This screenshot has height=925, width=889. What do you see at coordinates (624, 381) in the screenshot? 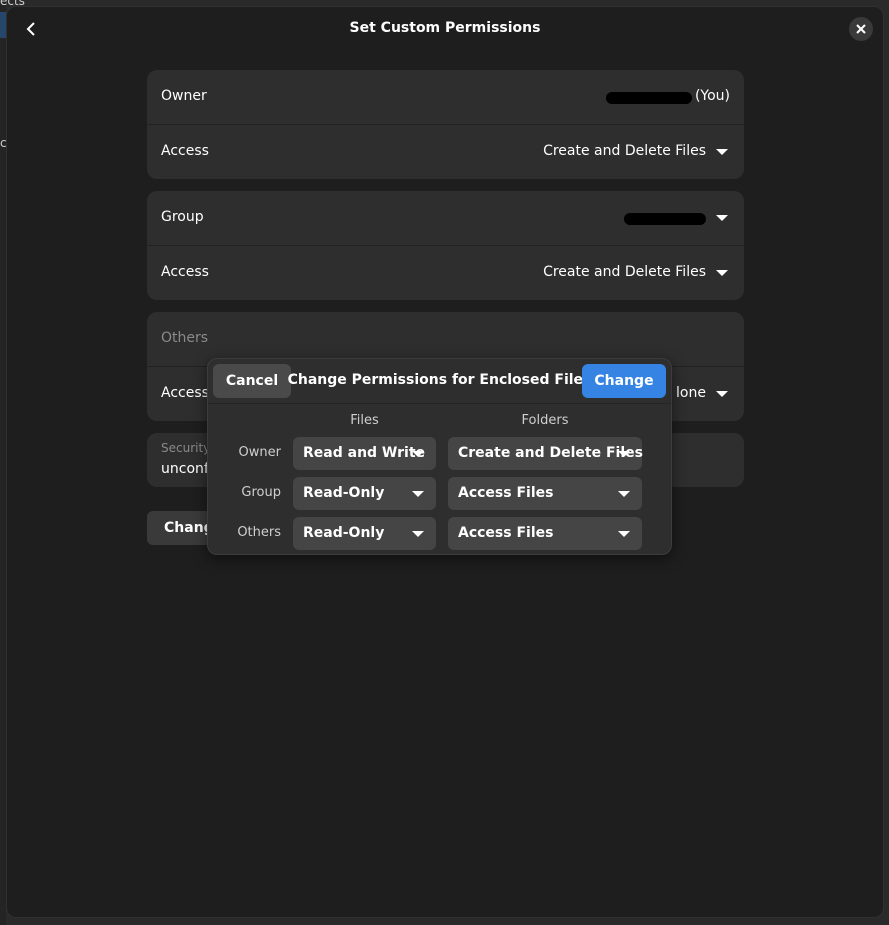
I see `change-button: Change` at bounding box center [624, 381].